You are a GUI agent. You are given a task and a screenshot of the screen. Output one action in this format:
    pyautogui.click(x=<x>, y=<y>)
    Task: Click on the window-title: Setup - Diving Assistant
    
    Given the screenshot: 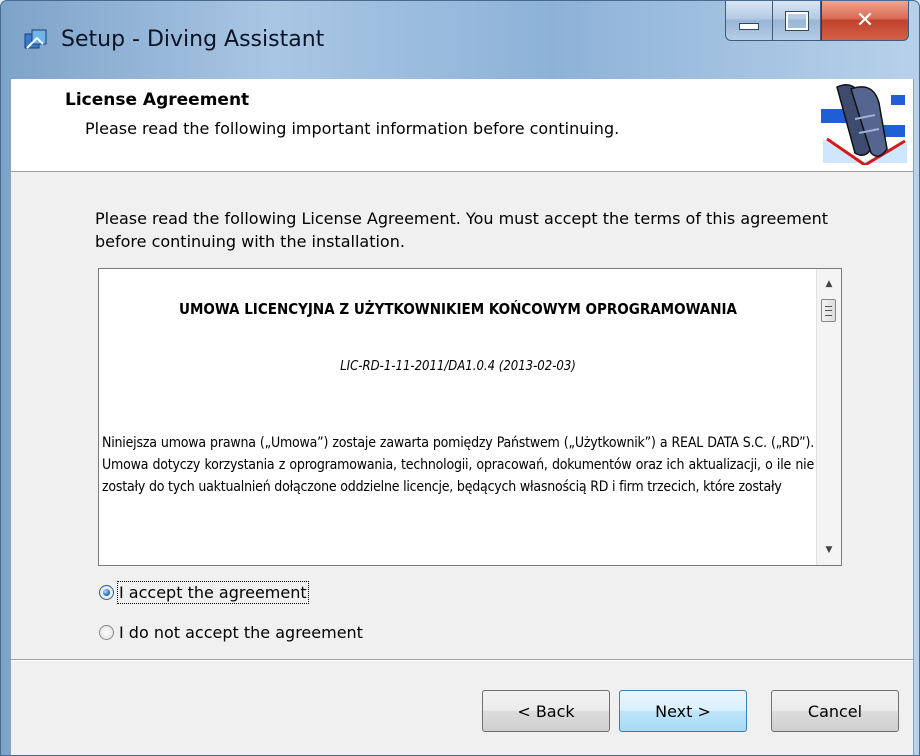 What is the action you would take?
    pyautogui.click(x=193, y=39)
    